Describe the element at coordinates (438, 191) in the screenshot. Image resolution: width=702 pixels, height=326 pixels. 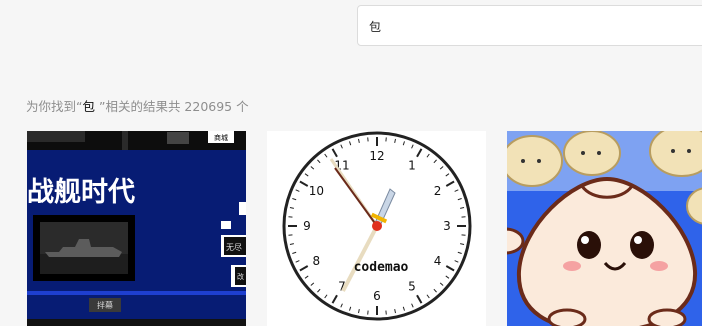
I see `clock-number: 2` at that location.